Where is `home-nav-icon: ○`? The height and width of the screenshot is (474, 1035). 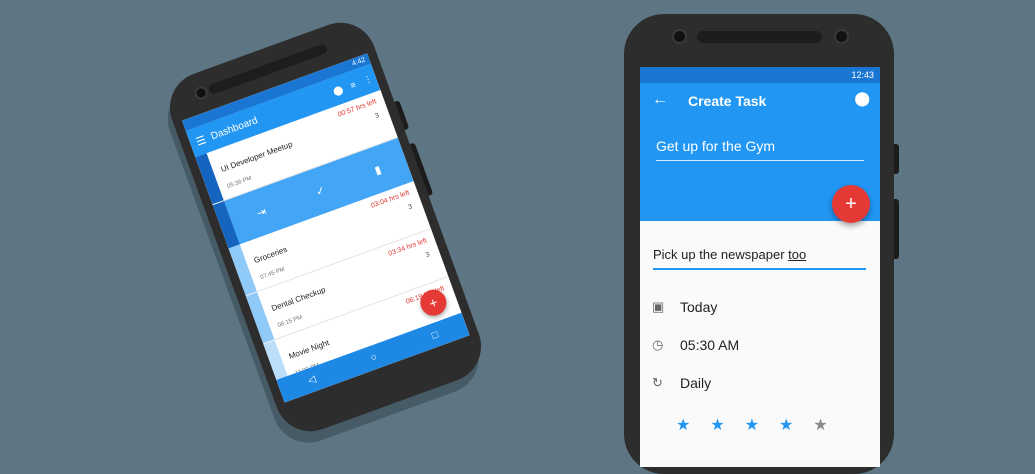
home-nav-icon: ○ is located at coordinates (373, 357).